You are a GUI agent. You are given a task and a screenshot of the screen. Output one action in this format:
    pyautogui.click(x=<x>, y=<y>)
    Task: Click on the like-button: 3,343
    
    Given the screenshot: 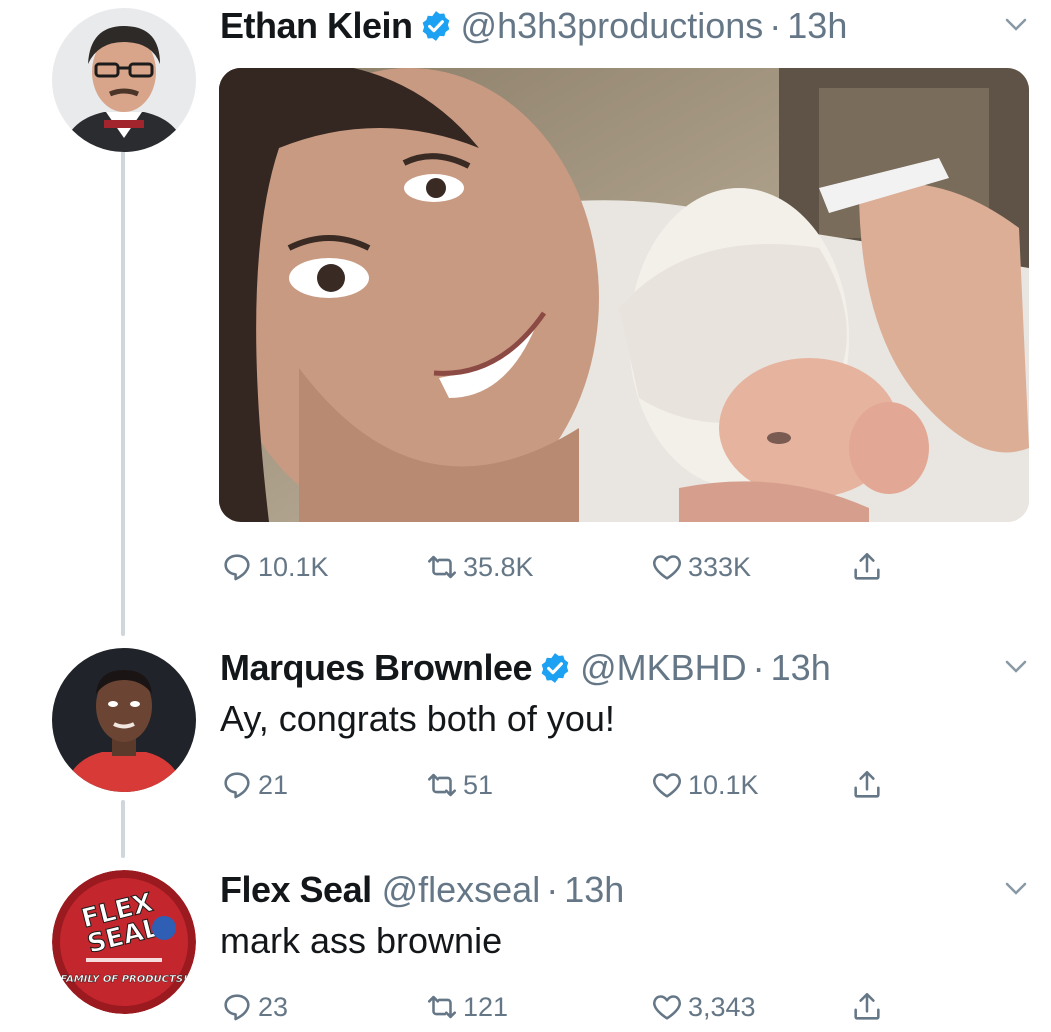 What is the action you would take?
    pyautogui.click(x=703, y=1007)
    